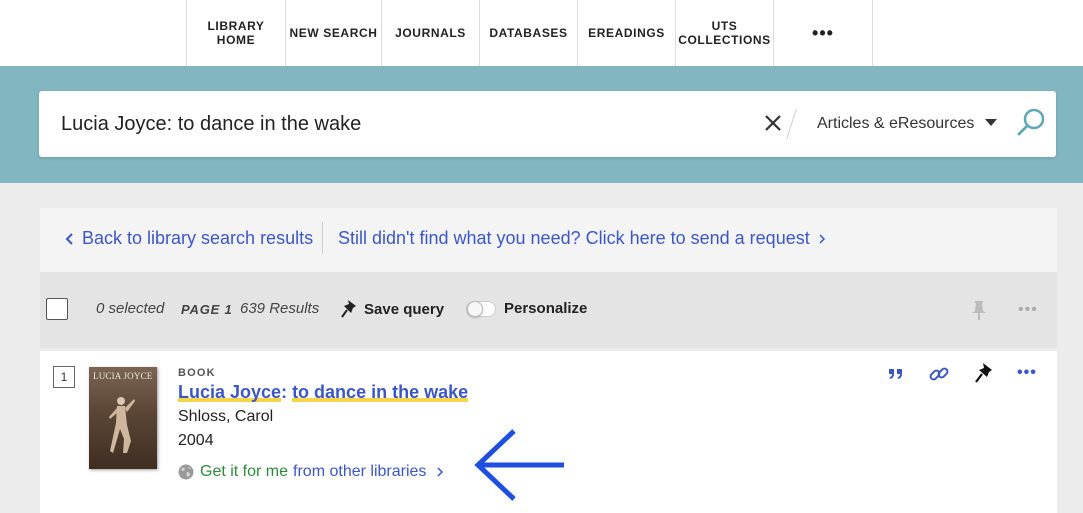  What do you see at coordinates (69, 238) in the screenshot?
I see `chevron-left-icon` at bounding box center [69, 238].